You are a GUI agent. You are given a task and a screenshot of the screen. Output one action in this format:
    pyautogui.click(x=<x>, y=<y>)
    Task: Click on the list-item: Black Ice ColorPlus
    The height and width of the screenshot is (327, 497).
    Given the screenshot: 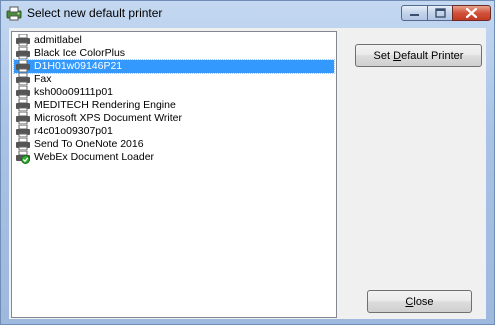 What is the action you would take?
    pyautogui.click(x=174, y=53)
    